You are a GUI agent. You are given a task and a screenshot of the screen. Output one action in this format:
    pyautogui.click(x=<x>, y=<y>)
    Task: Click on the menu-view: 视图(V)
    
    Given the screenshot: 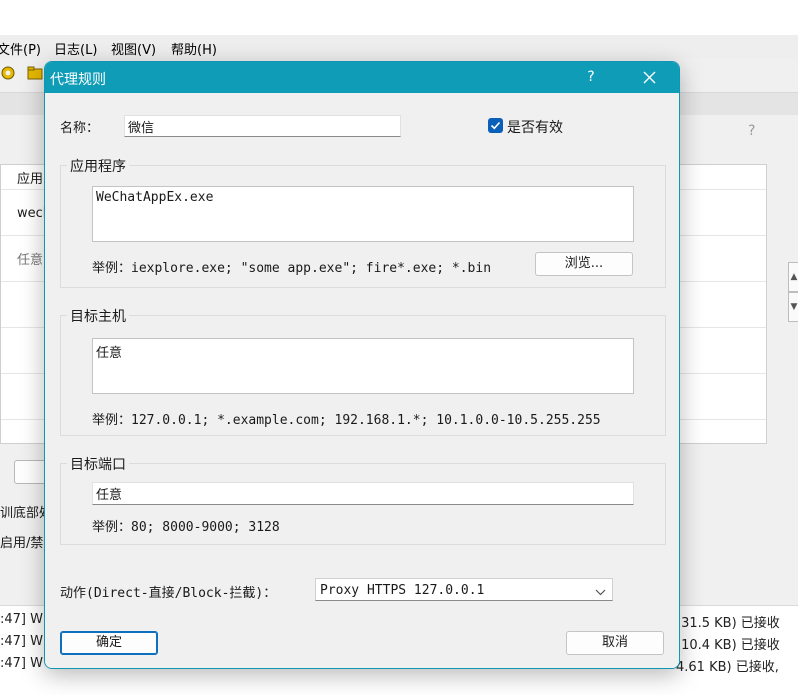 What is the action you would take?
    pyautogui.click(x=133, y=48)
    